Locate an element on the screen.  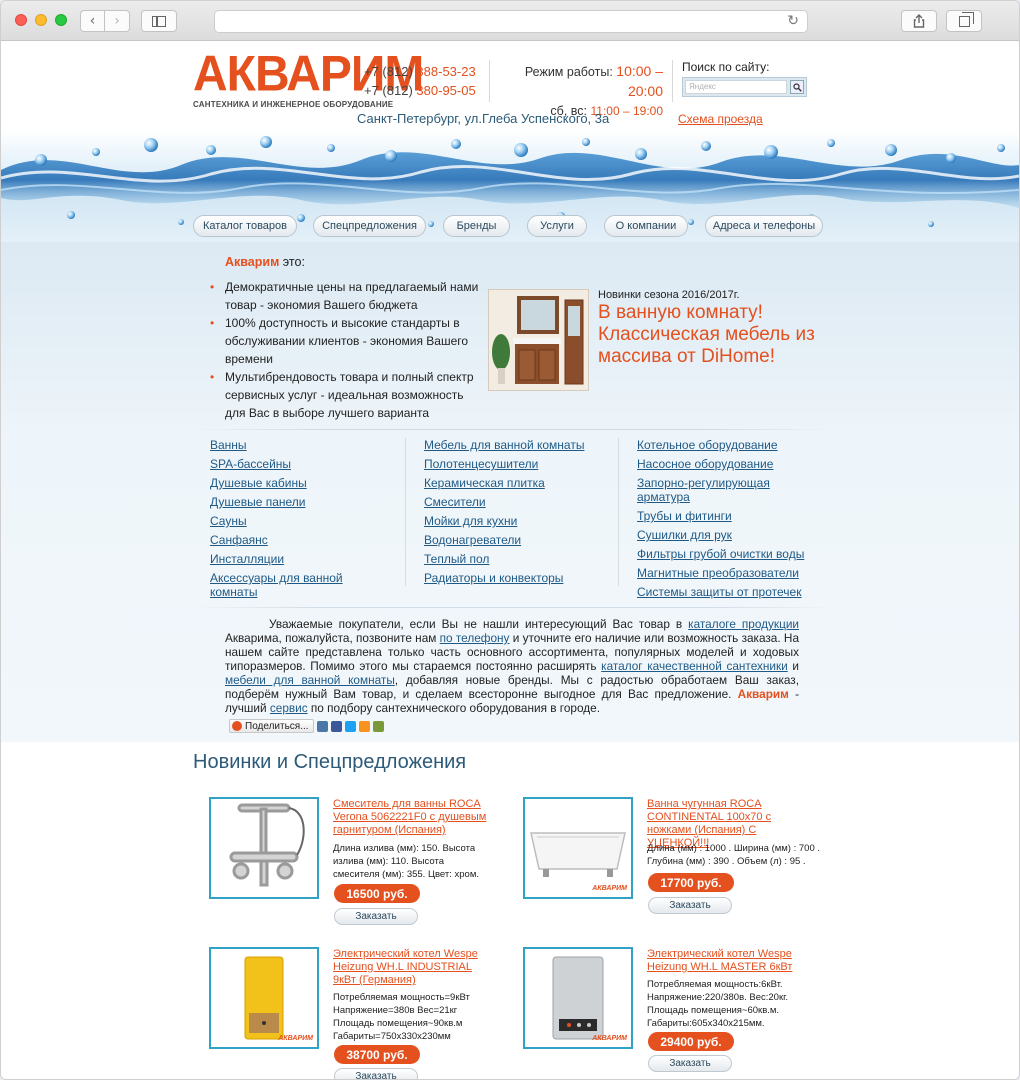
bathtub-icon is located at coordinates (578, 854).